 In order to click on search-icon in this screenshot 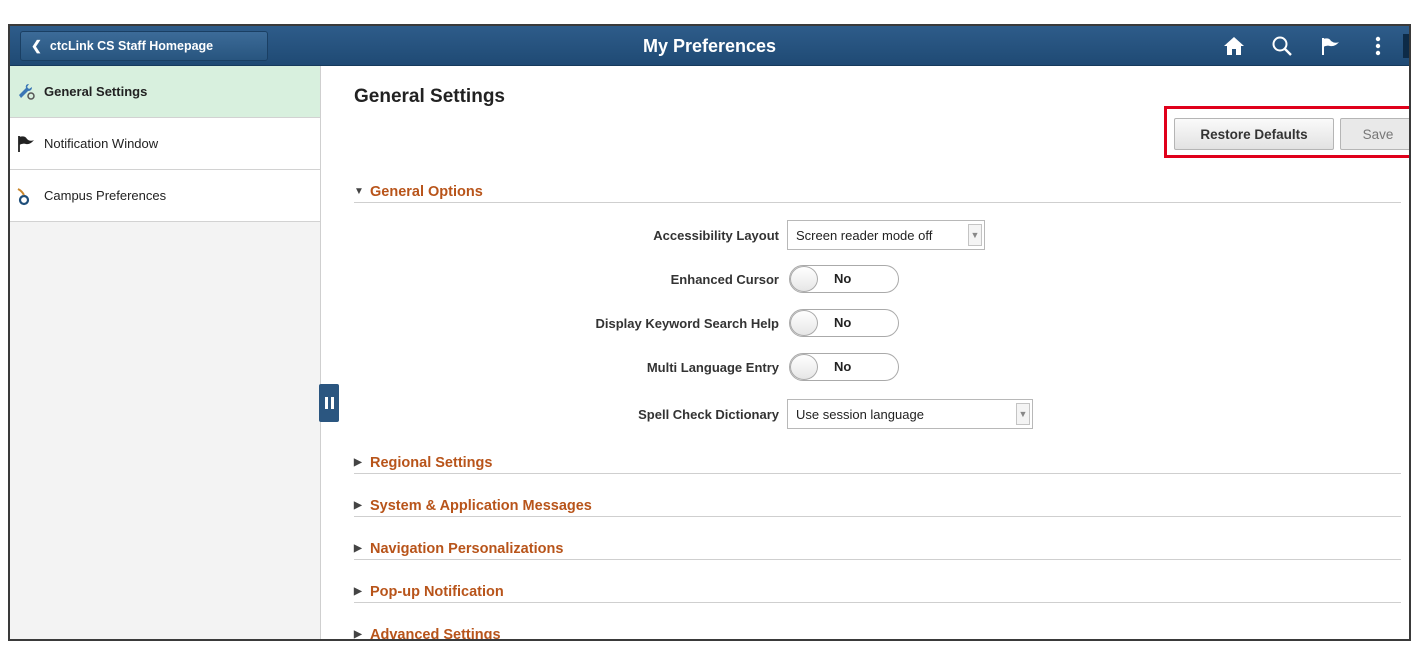, I will do `click(1282, 46)`.